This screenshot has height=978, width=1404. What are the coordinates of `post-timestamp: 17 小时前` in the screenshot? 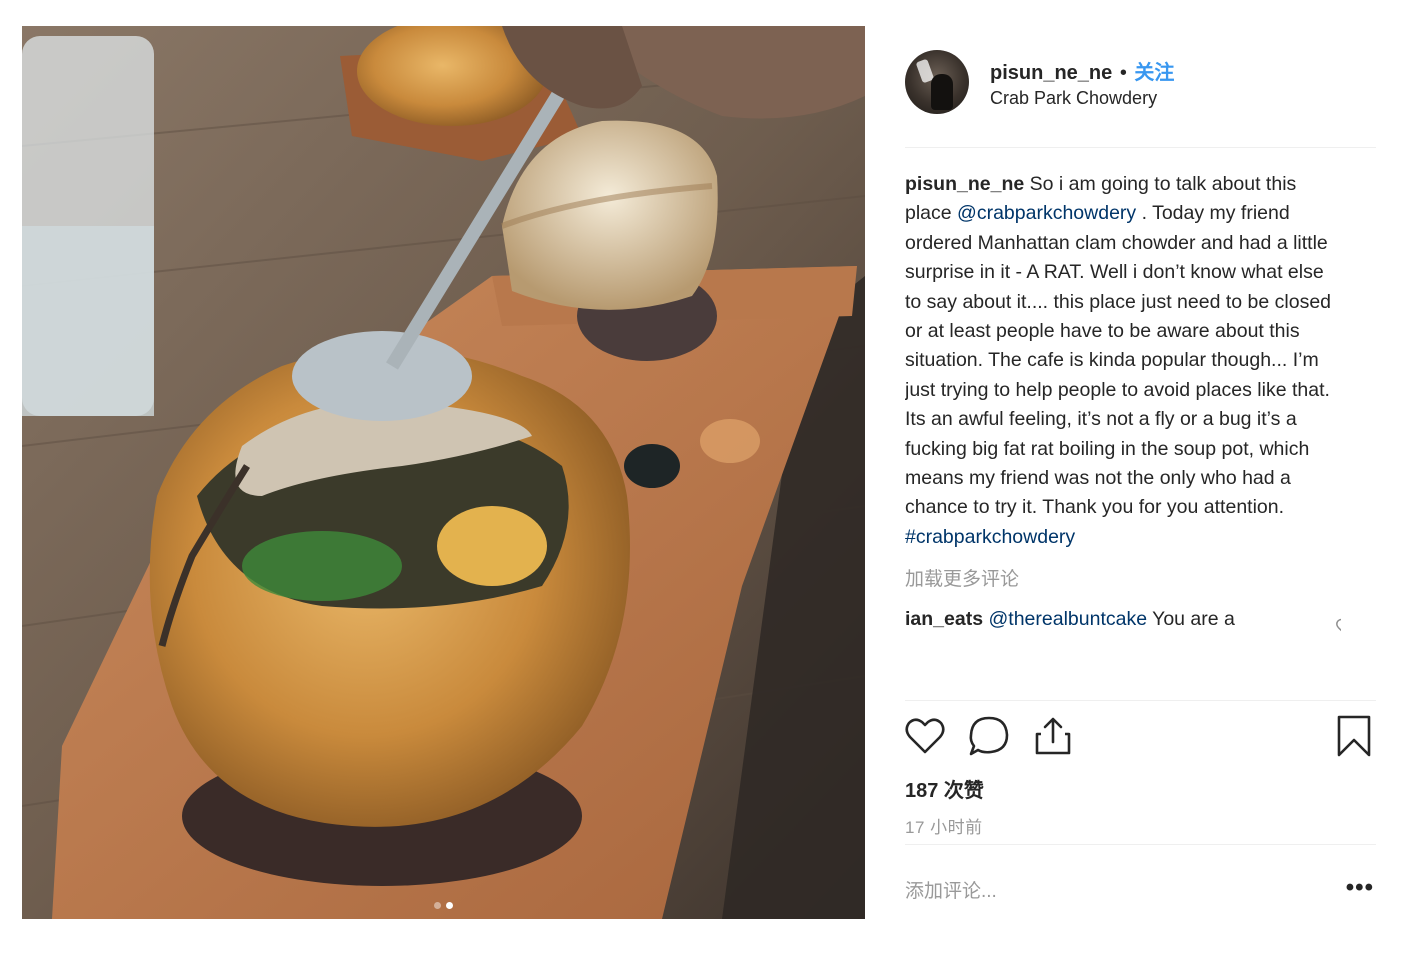 It's located at (944, 825).